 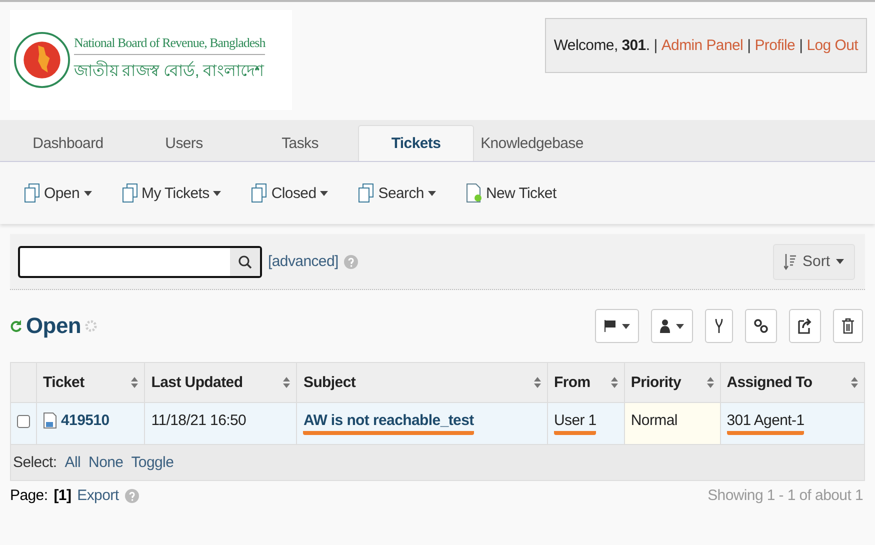 I want to click on nav-tab: Tickets, so click(x=416, y=143).